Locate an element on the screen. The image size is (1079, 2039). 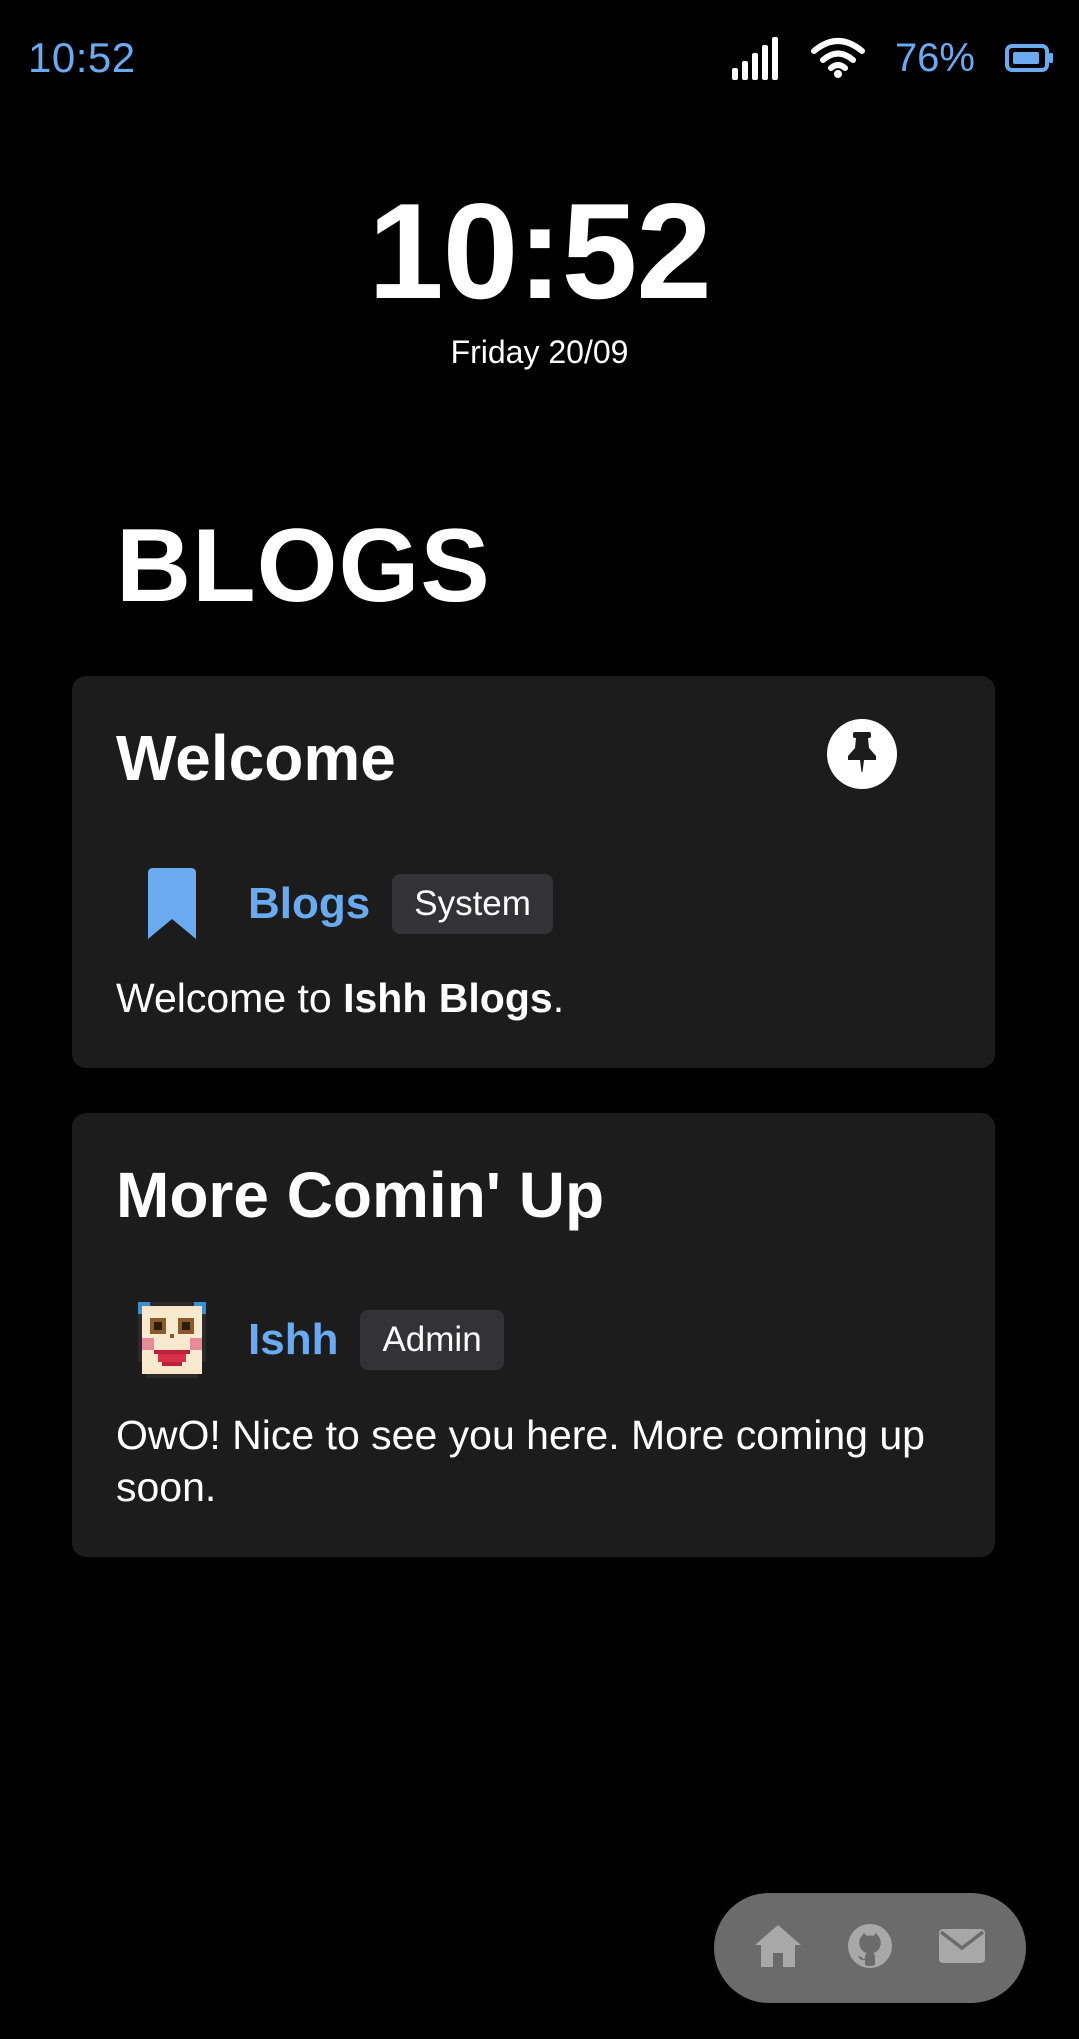
signal-icon is located at coordinates (756, 58).